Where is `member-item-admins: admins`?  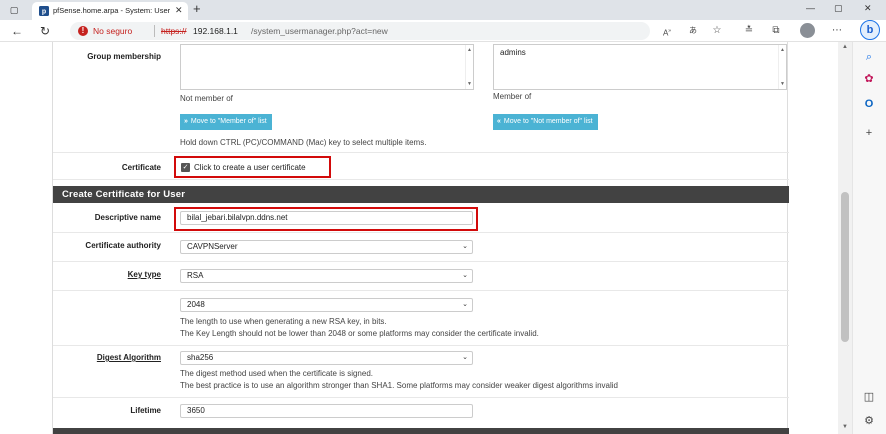 member-item-admins: admins is located at coordinates (513, 52).